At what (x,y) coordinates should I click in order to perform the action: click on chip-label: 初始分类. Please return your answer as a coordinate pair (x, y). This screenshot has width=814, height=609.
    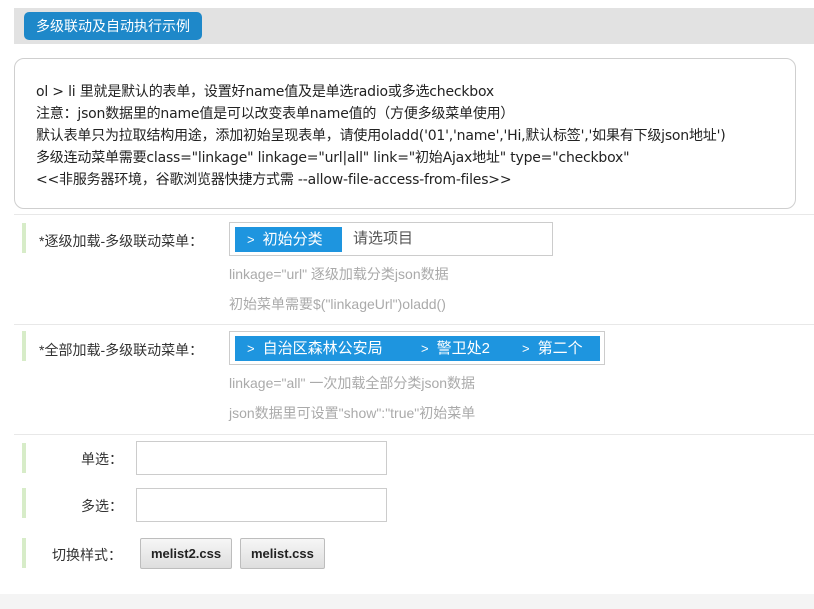
    Looking at the image, I should click on (292, 239).